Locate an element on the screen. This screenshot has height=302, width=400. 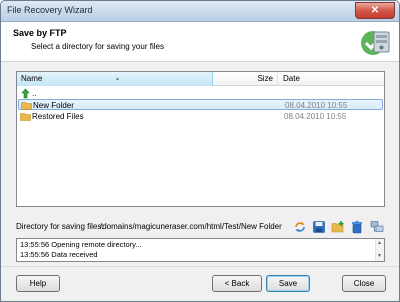
footer-divider is located at coordinates (200, 266).